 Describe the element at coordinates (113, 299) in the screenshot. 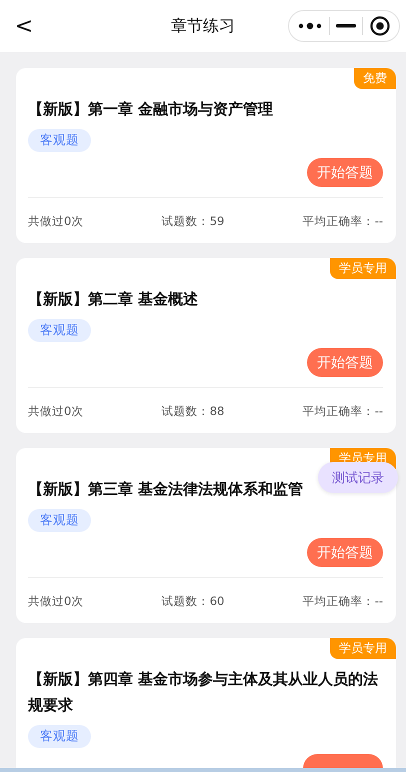

I see `chapter-title: 【新版】第二章 基金概述` at that location.